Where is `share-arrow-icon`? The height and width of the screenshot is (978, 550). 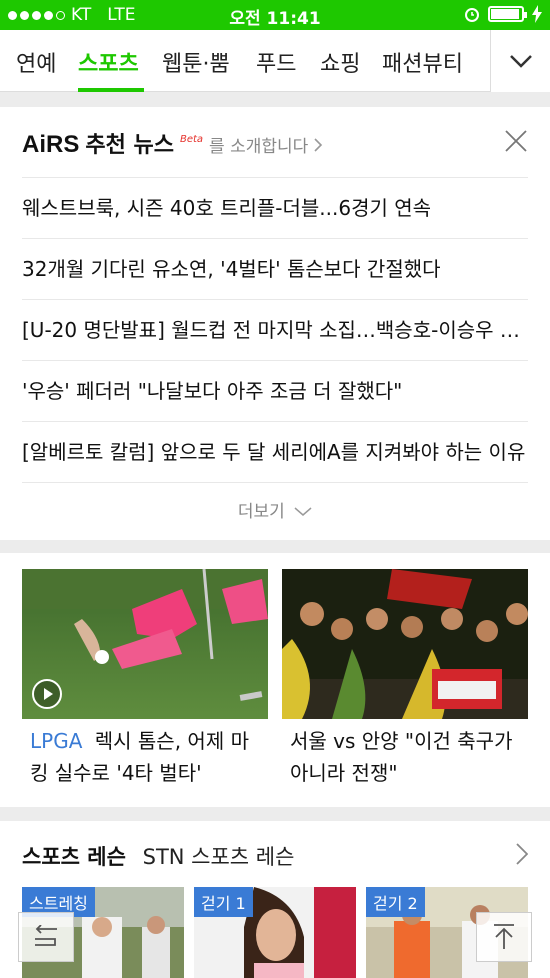
share-arrow-icon is located at coordinates (46, 935).